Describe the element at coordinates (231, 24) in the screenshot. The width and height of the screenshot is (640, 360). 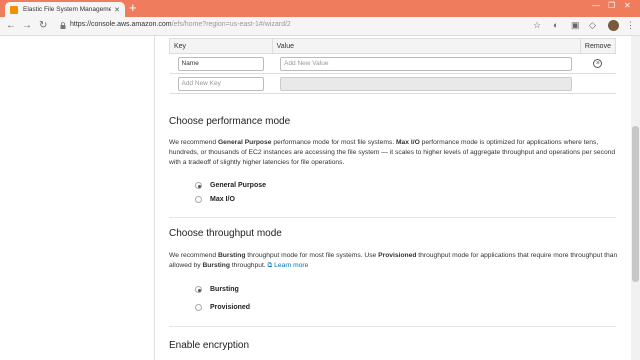
I see `url-path: /efs/home?region=us-east-1#/wizard/2` at that location.